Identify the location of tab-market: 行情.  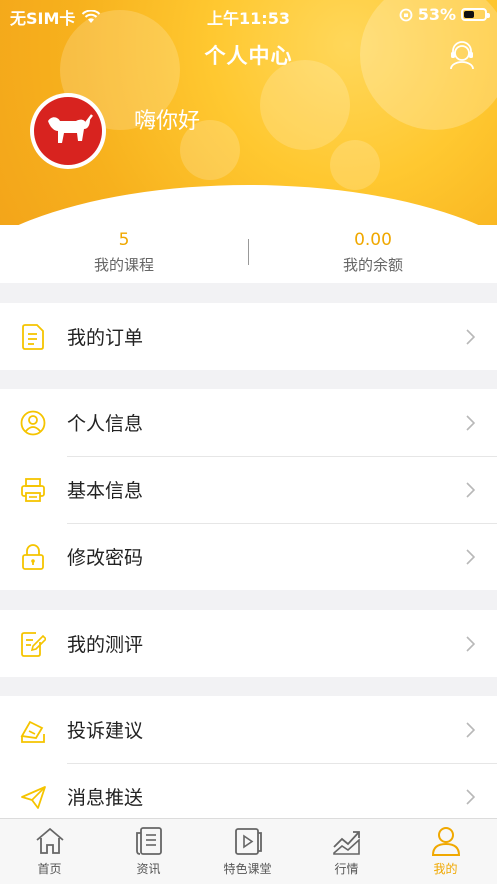
(346, 851).